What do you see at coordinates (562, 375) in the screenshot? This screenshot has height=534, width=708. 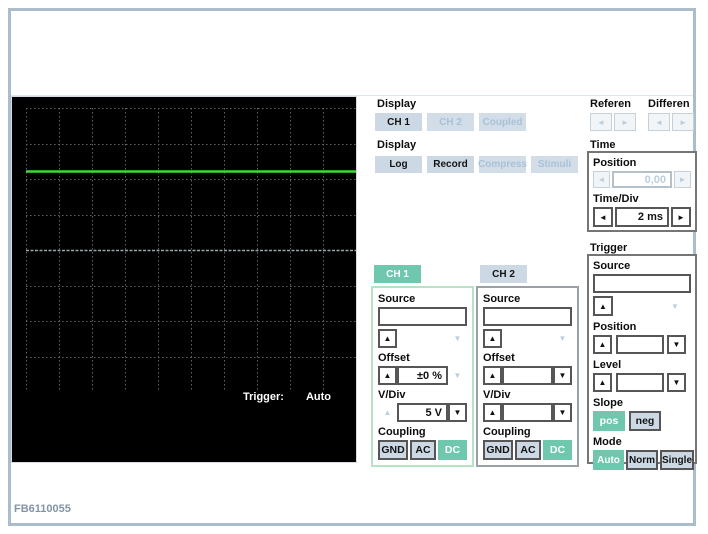 I see `ch2-offset-down-button: ▼` at bounding box center [562, 375].